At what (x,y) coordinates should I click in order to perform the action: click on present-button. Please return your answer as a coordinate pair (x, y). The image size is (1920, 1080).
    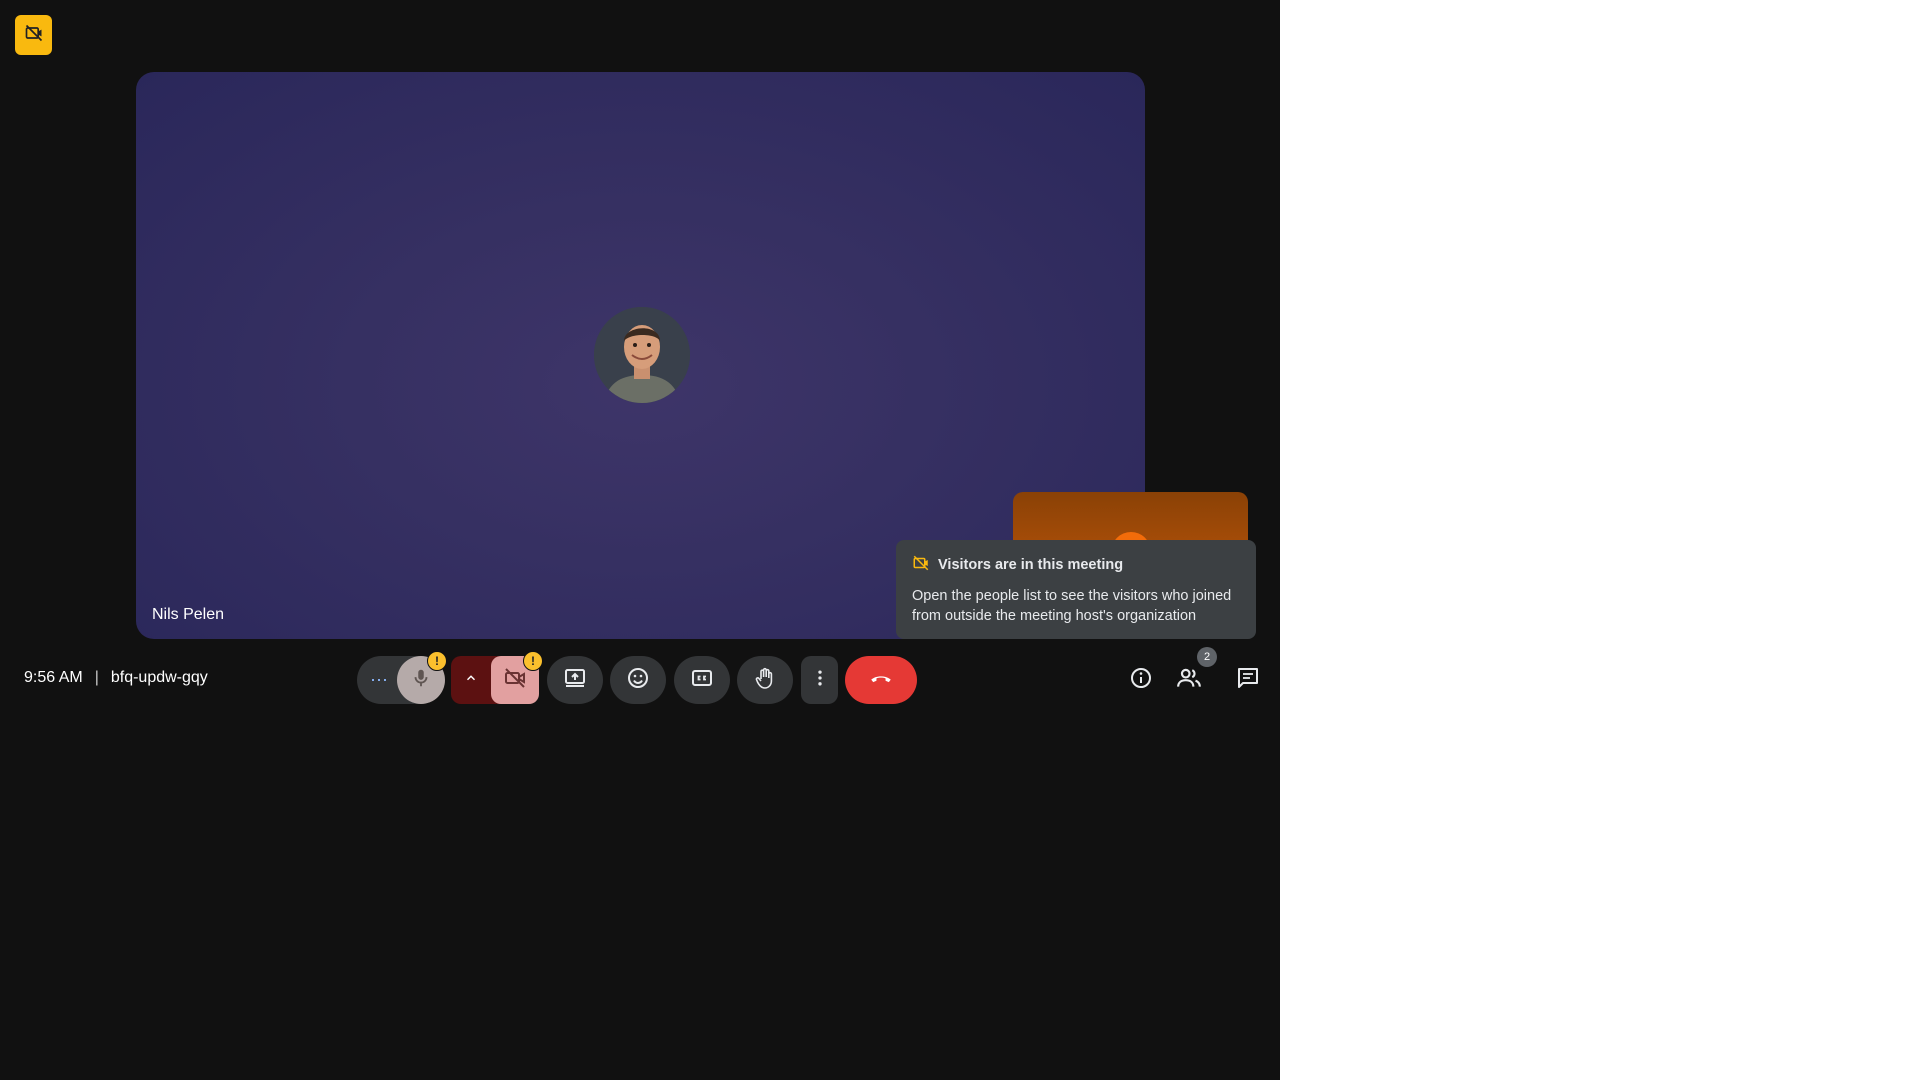
    Looking at the image, I should click on (575, 680).